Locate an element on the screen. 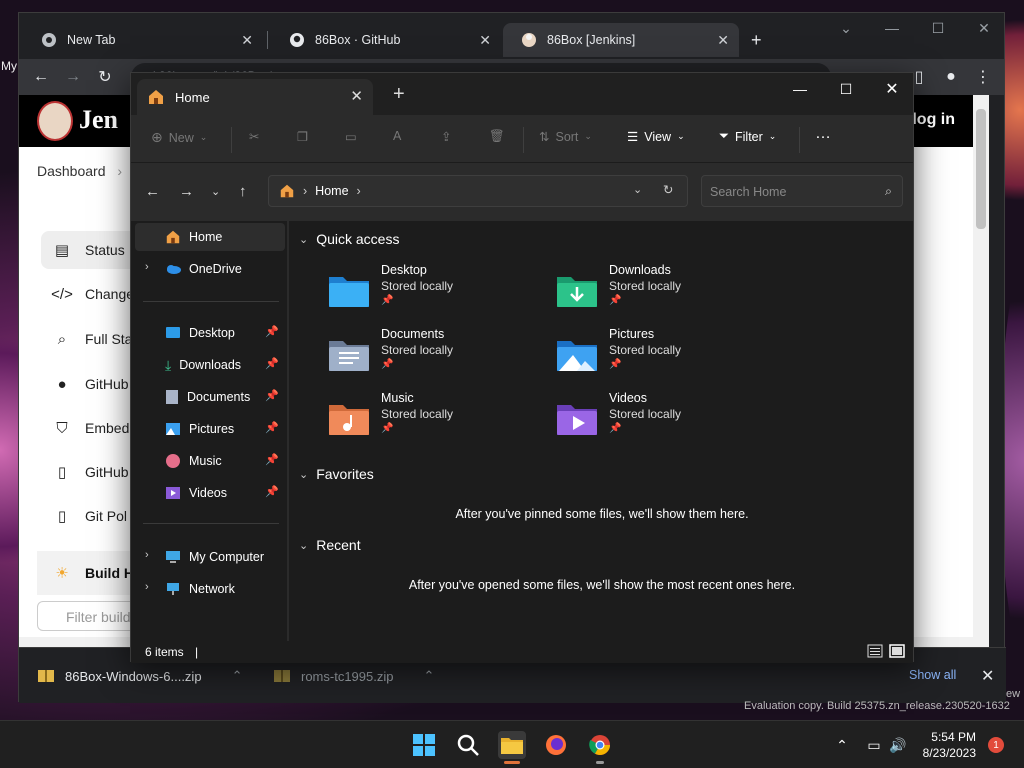 The height and width of the screenshot is (768, 1024). download-item: 86Box-Windows-6....zip ⌃ is located at coordinates (139, 676).